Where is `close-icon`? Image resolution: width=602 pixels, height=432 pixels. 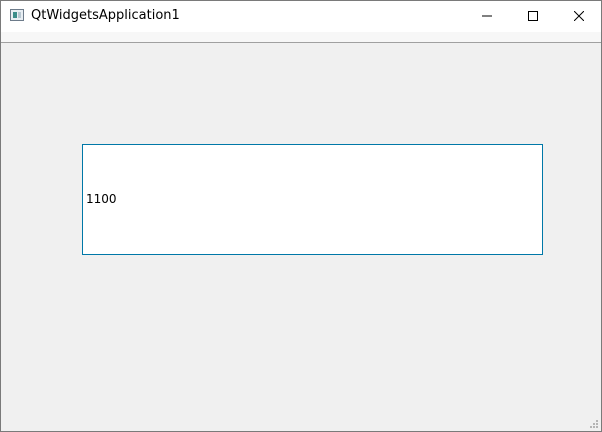
close-icon is located at coordinates (579, 16).